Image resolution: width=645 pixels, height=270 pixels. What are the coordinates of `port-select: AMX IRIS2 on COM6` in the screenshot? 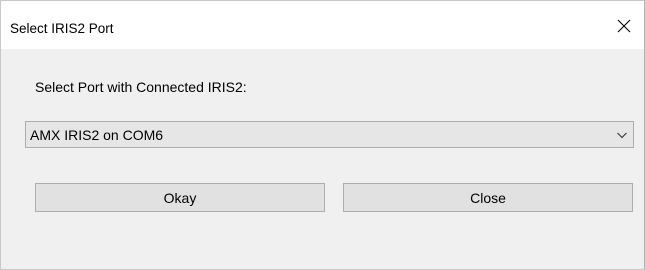 It's located at (329, 134).